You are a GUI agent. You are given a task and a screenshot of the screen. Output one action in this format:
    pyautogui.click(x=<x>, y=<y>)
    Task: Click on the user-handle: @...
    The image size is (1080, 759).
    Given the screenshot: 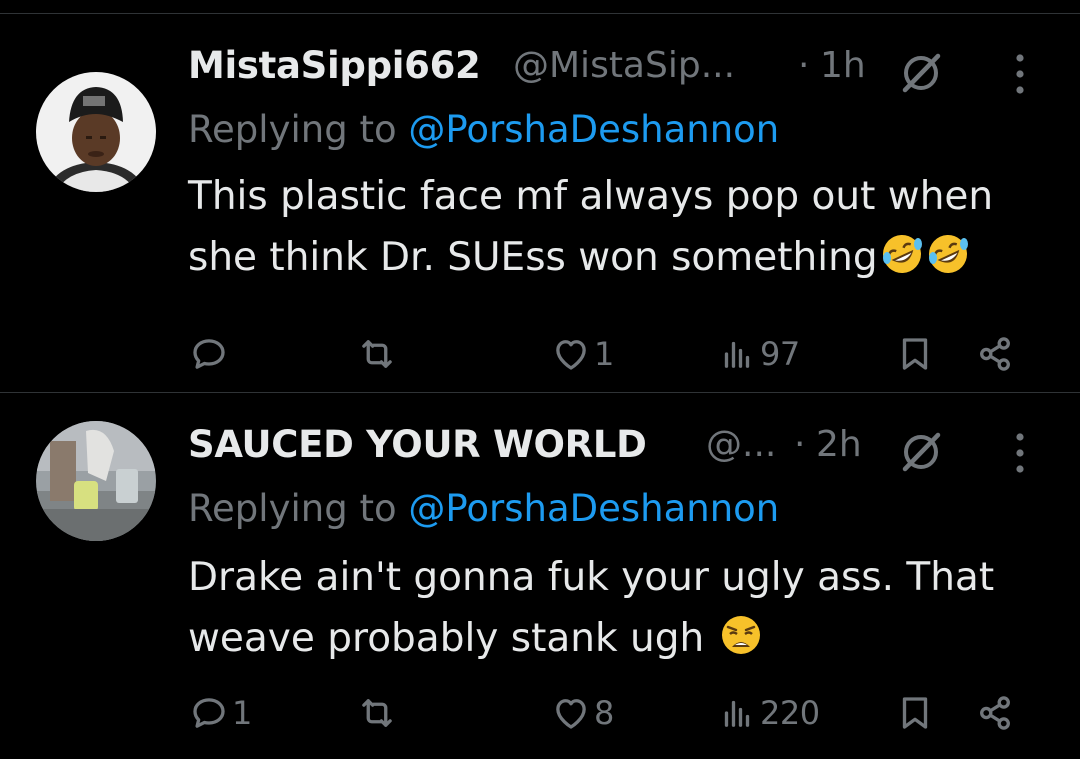 What is the action you would take?
    pyautogui.click(x=741, y=444)
    